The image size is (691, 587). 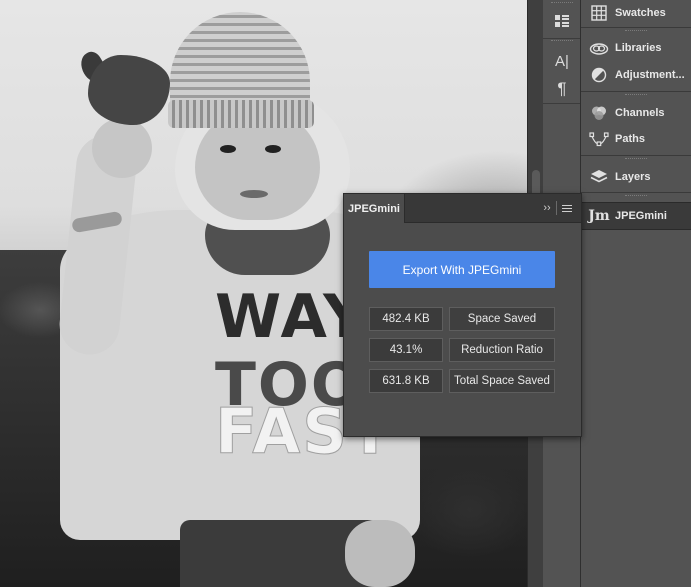 I want to click on half-circle-icon, so click(x=599, y=75).